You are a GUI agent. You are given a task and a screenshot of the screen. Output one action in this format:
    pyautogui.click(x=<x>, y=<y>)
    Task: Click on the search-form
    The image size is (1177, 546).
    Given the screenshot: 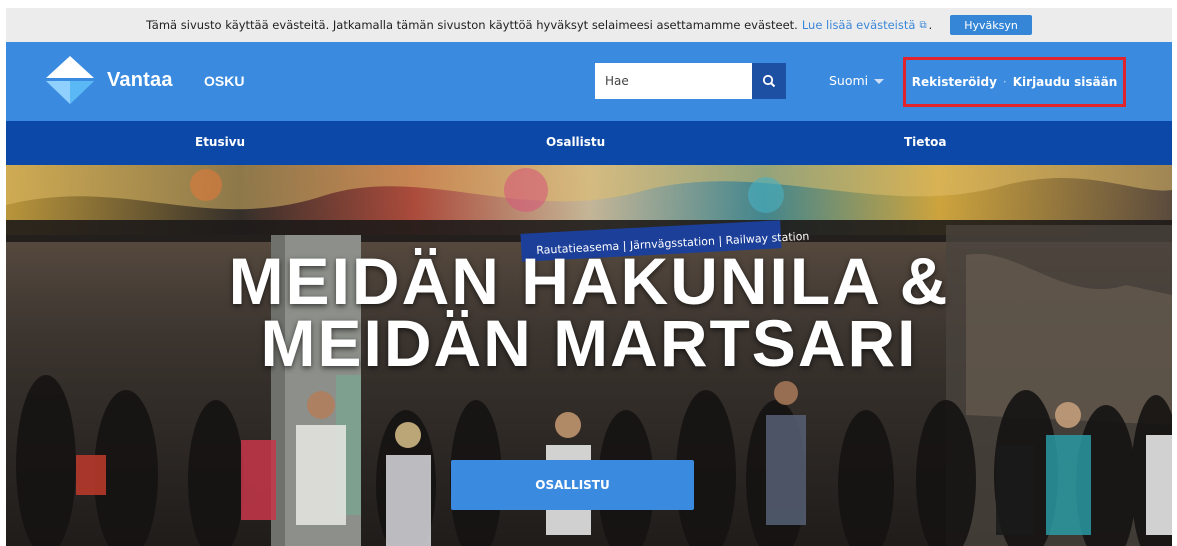 What is the action you would take?
    pyautogui.click(x=693, y=81)
    